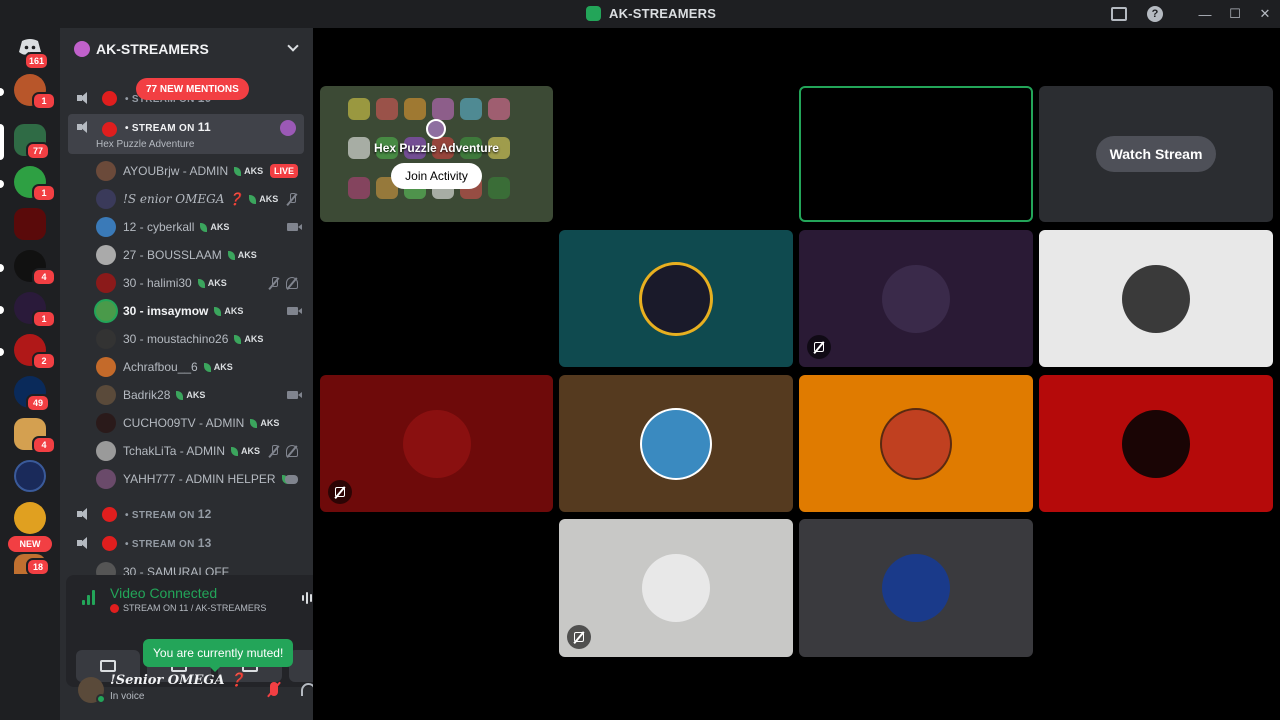 This screenshot has width=1280, height=720. What do you see at coordinates (145, 144) in the screenshot?
I see `channel-activity-status: Hex Puzzle Adventure` at bounding box center [145, 144].